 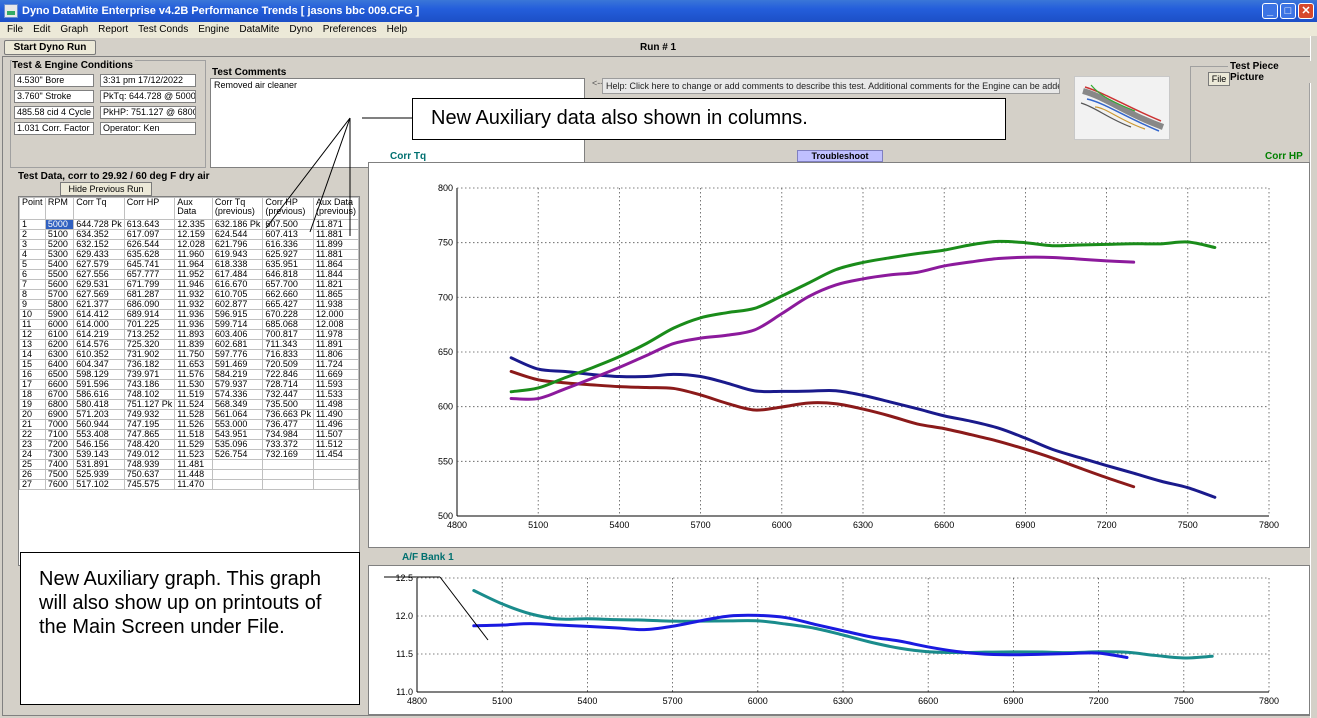 I want to click on table-cell: 6500, so click(x=59, y=374).